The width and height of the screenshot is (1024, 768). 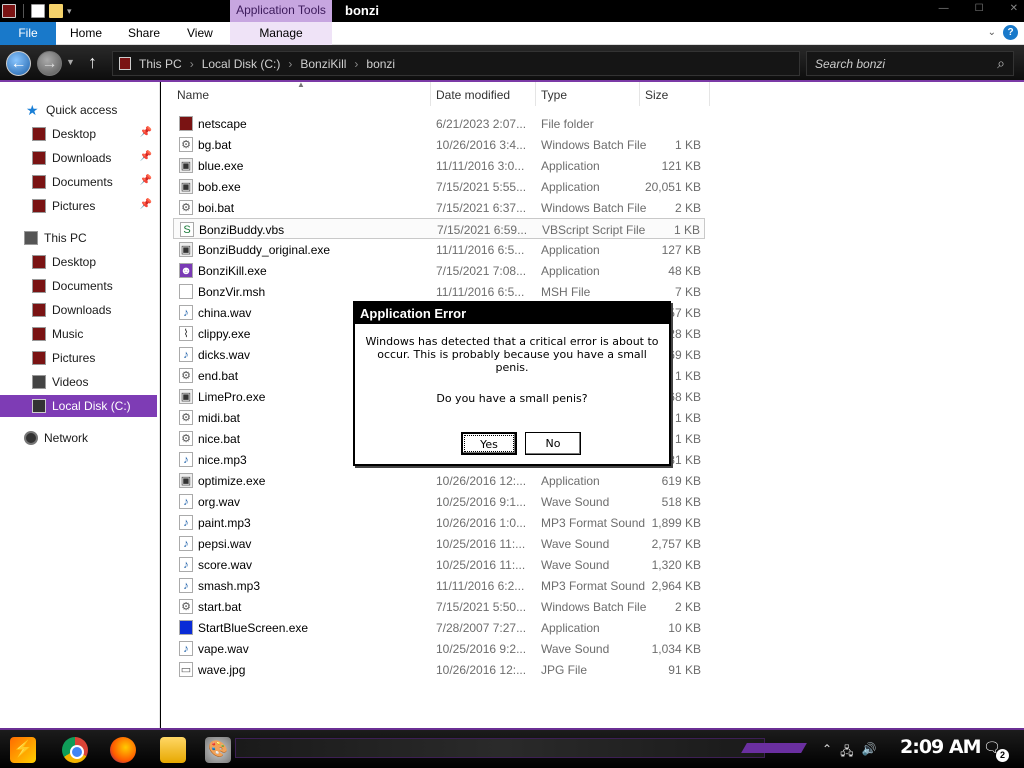 I want to click on sidebar-item-this-pc: This PC, so click(x=78, y=238).